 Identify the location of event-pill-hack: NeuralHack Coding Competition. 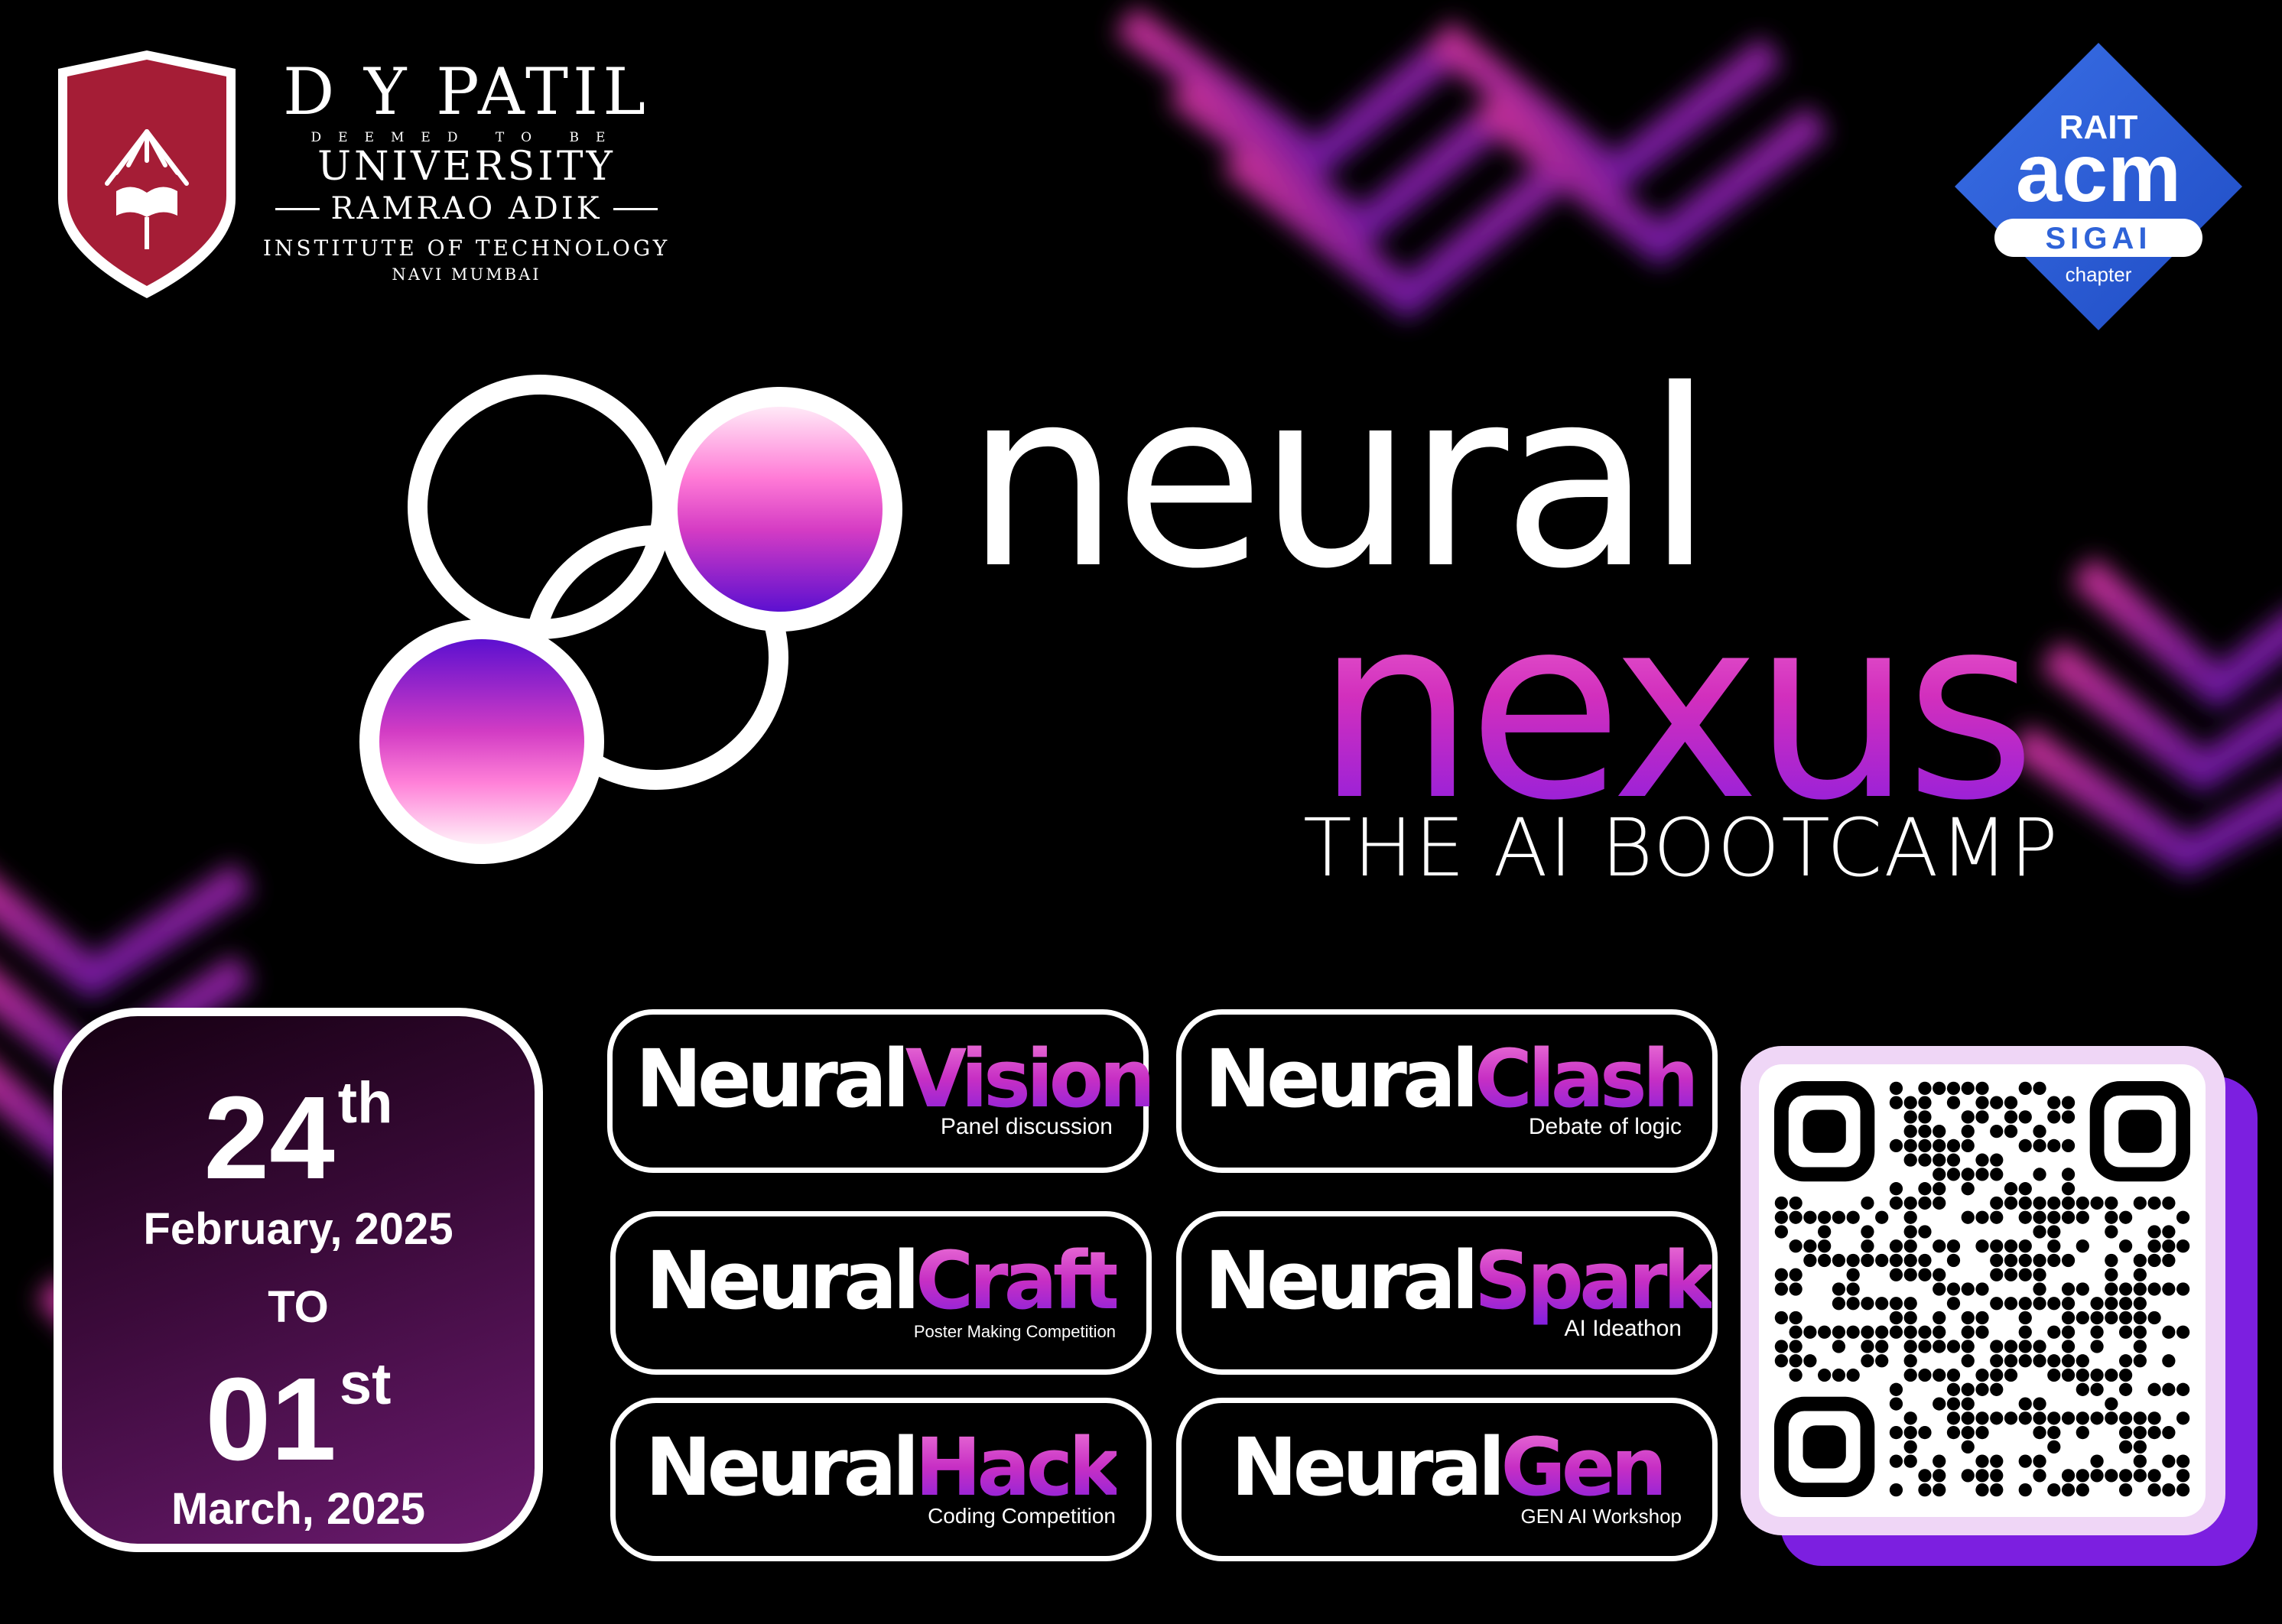
(881, 1479).